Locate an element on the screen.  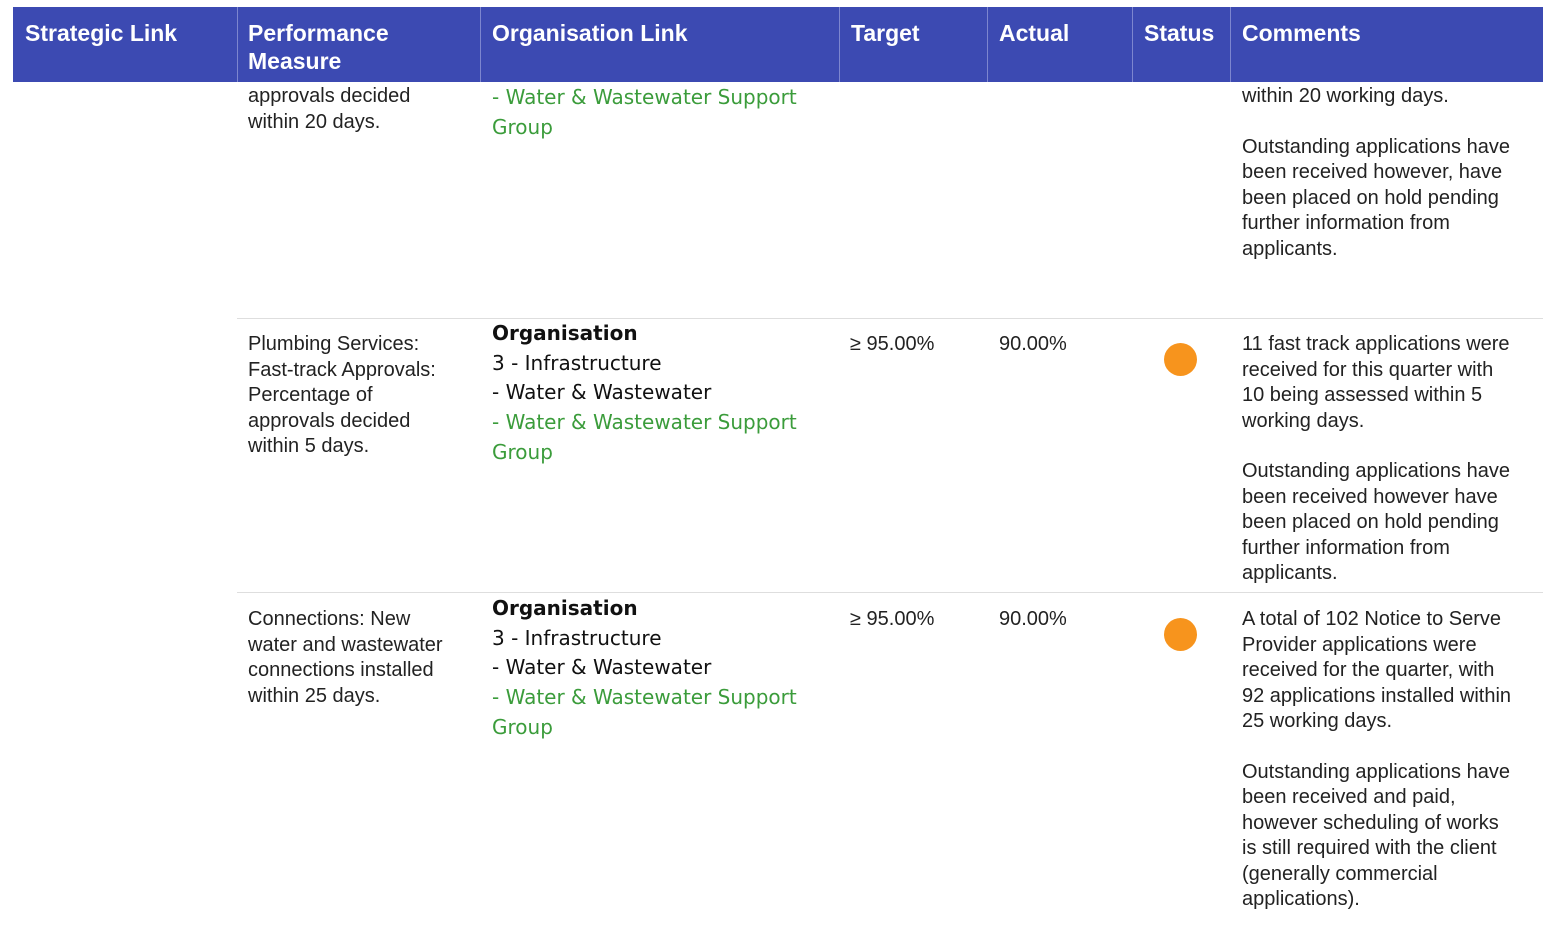
column-header-comments: Comments is located at coordinates (1301, 33).